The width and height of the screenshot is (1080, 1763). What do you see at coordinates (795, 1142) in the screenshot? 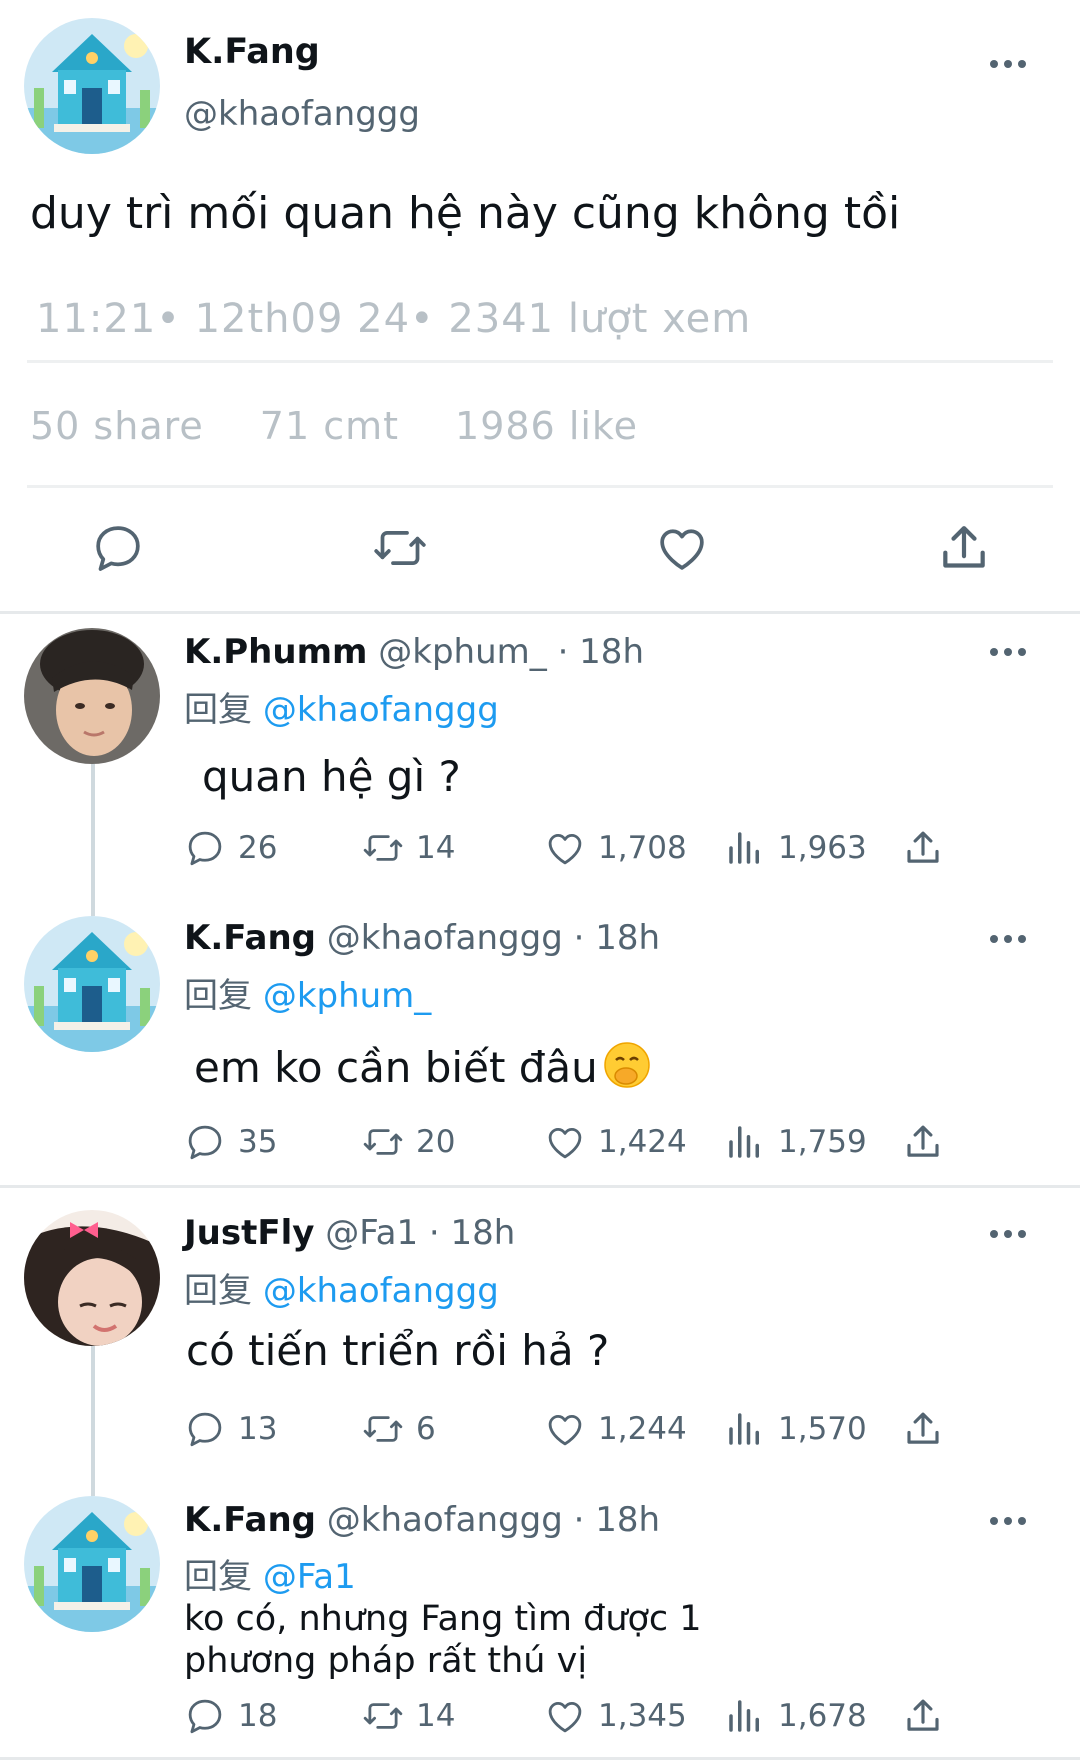
I see `views-button: 1,759` at bounding box center [795, 1142].